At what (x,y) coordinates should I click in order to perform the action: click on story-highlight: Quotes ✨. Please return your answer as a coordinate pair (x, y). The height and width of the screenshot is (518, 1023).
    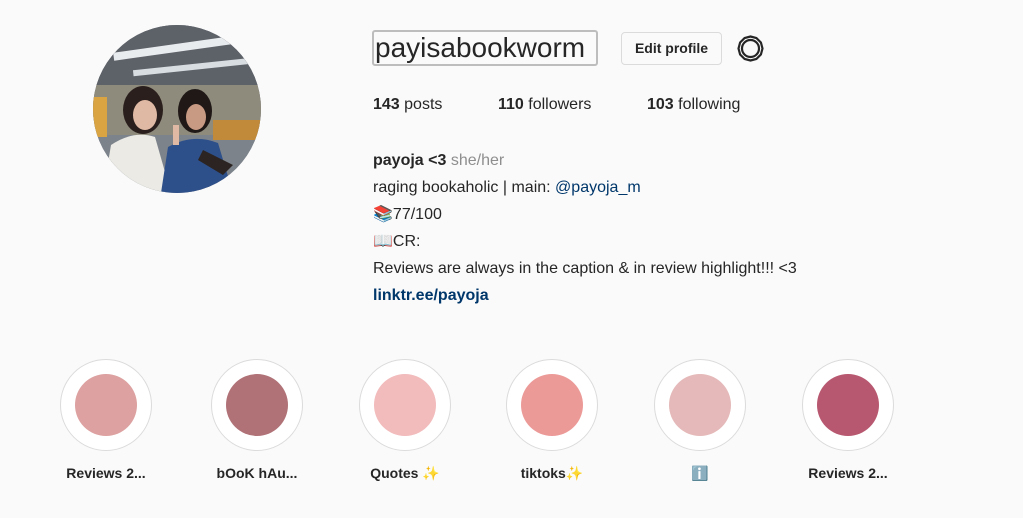
    Looking at the image, I should click on (405, 420).